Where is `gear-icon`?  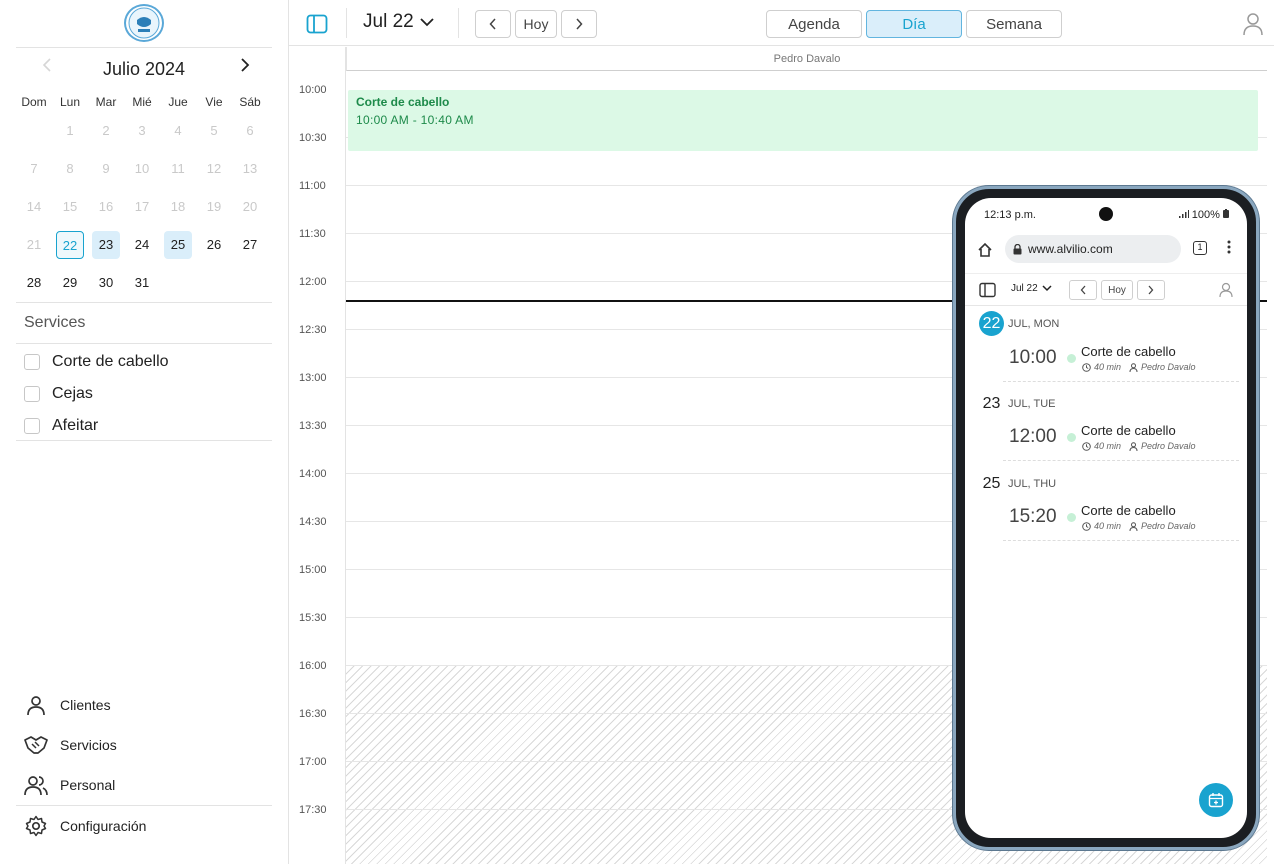 gear-icon is located at coordinates (36, 826).